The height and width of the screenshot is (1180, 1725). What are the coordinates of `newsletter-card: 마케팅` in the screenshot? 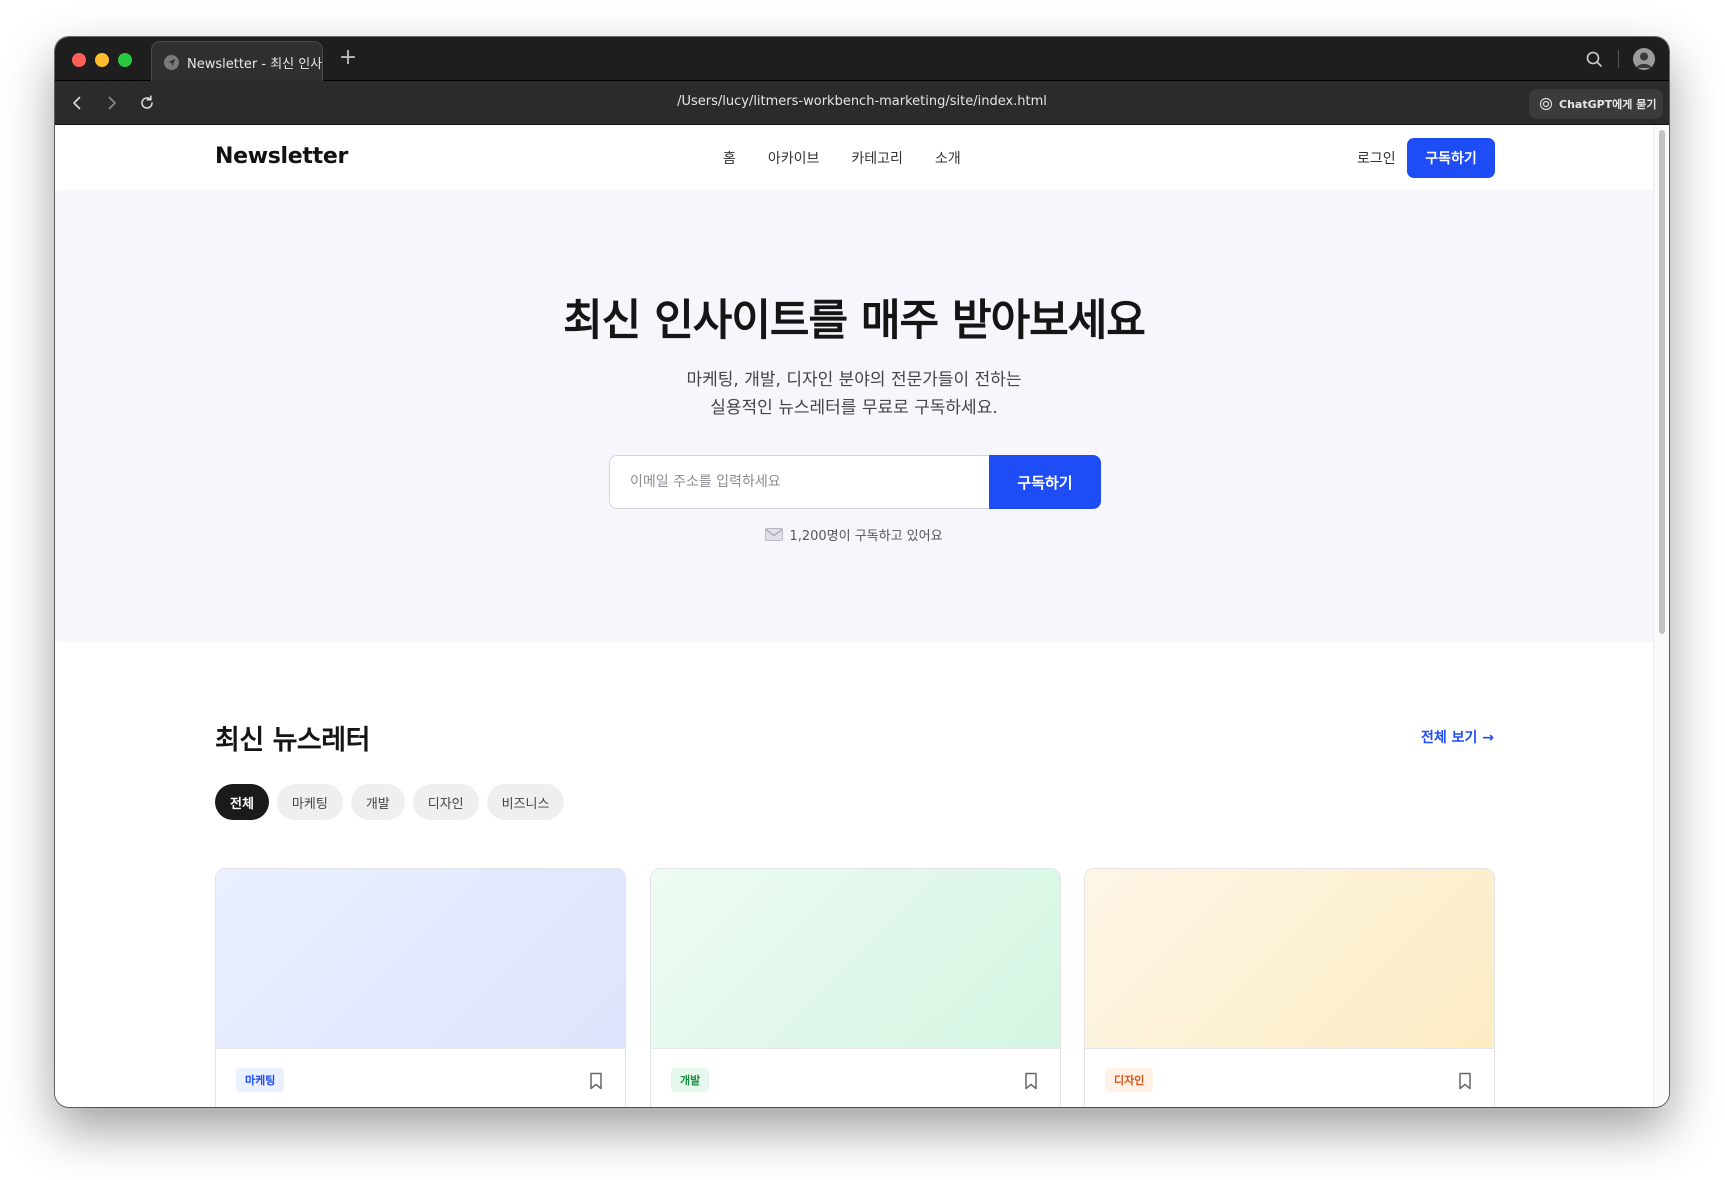 It's located at (420, 987).